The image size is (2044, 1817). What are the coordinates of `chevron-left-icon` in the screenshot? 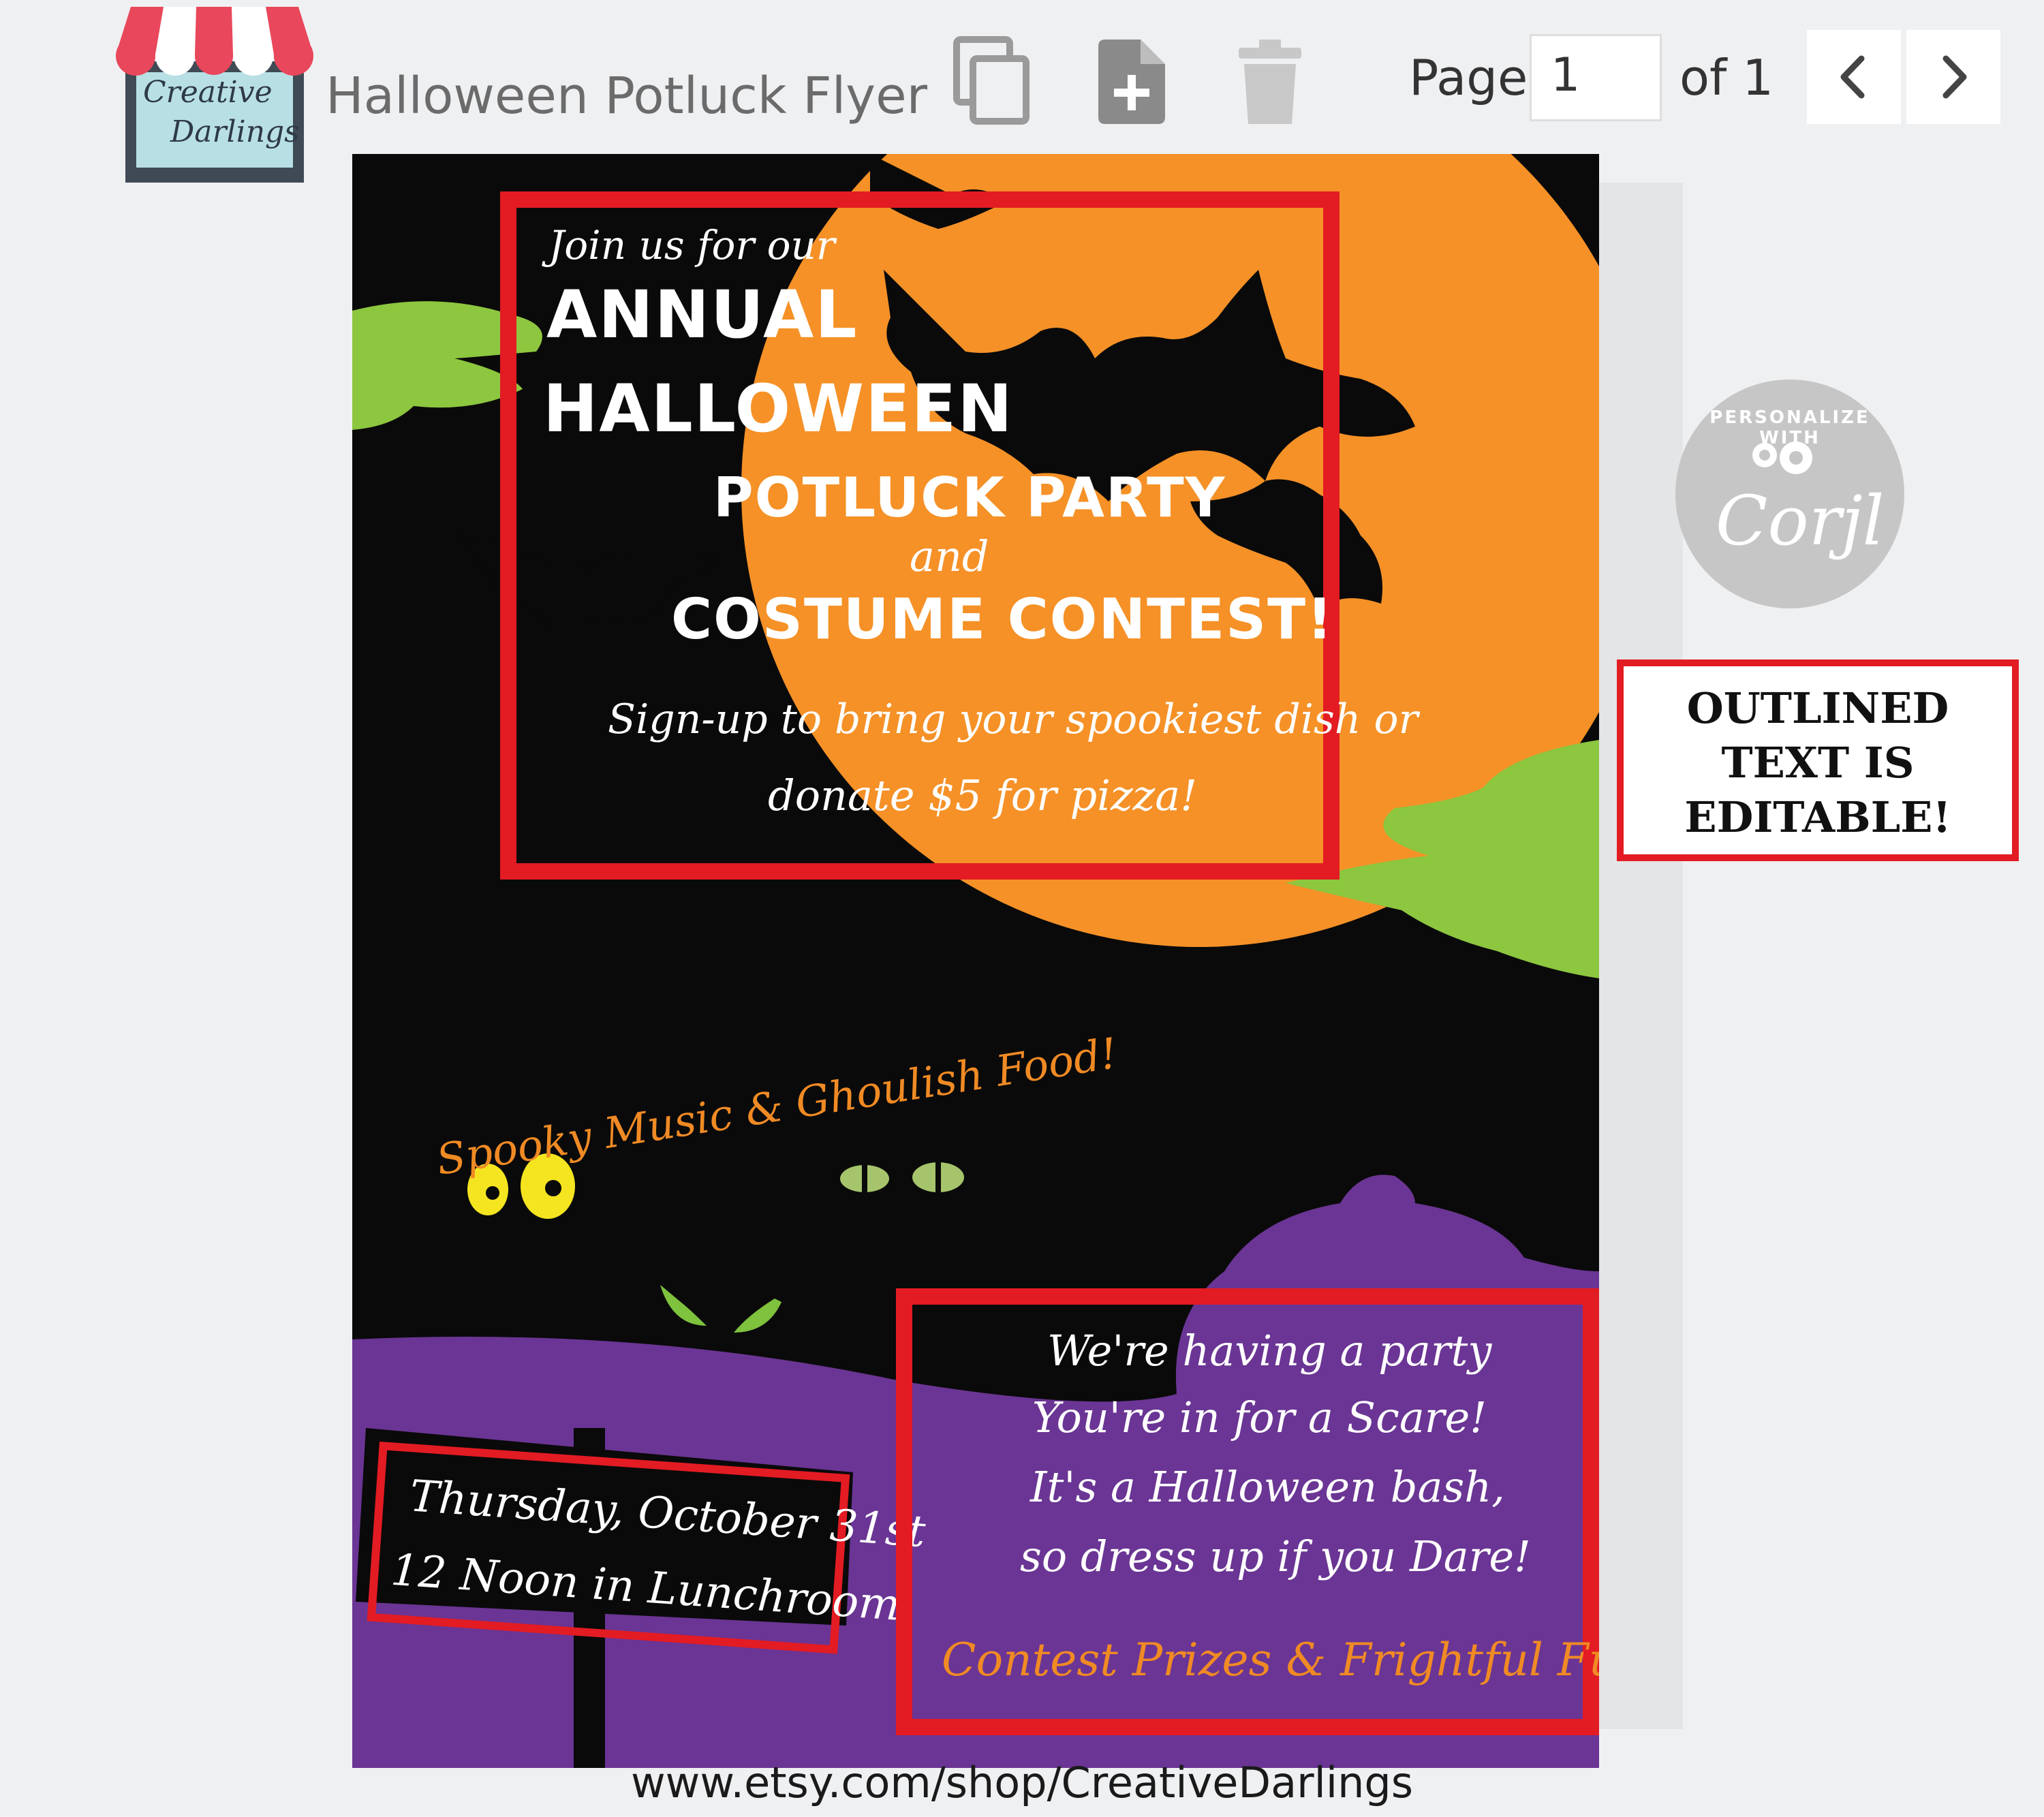 It's located at (1852, 77).